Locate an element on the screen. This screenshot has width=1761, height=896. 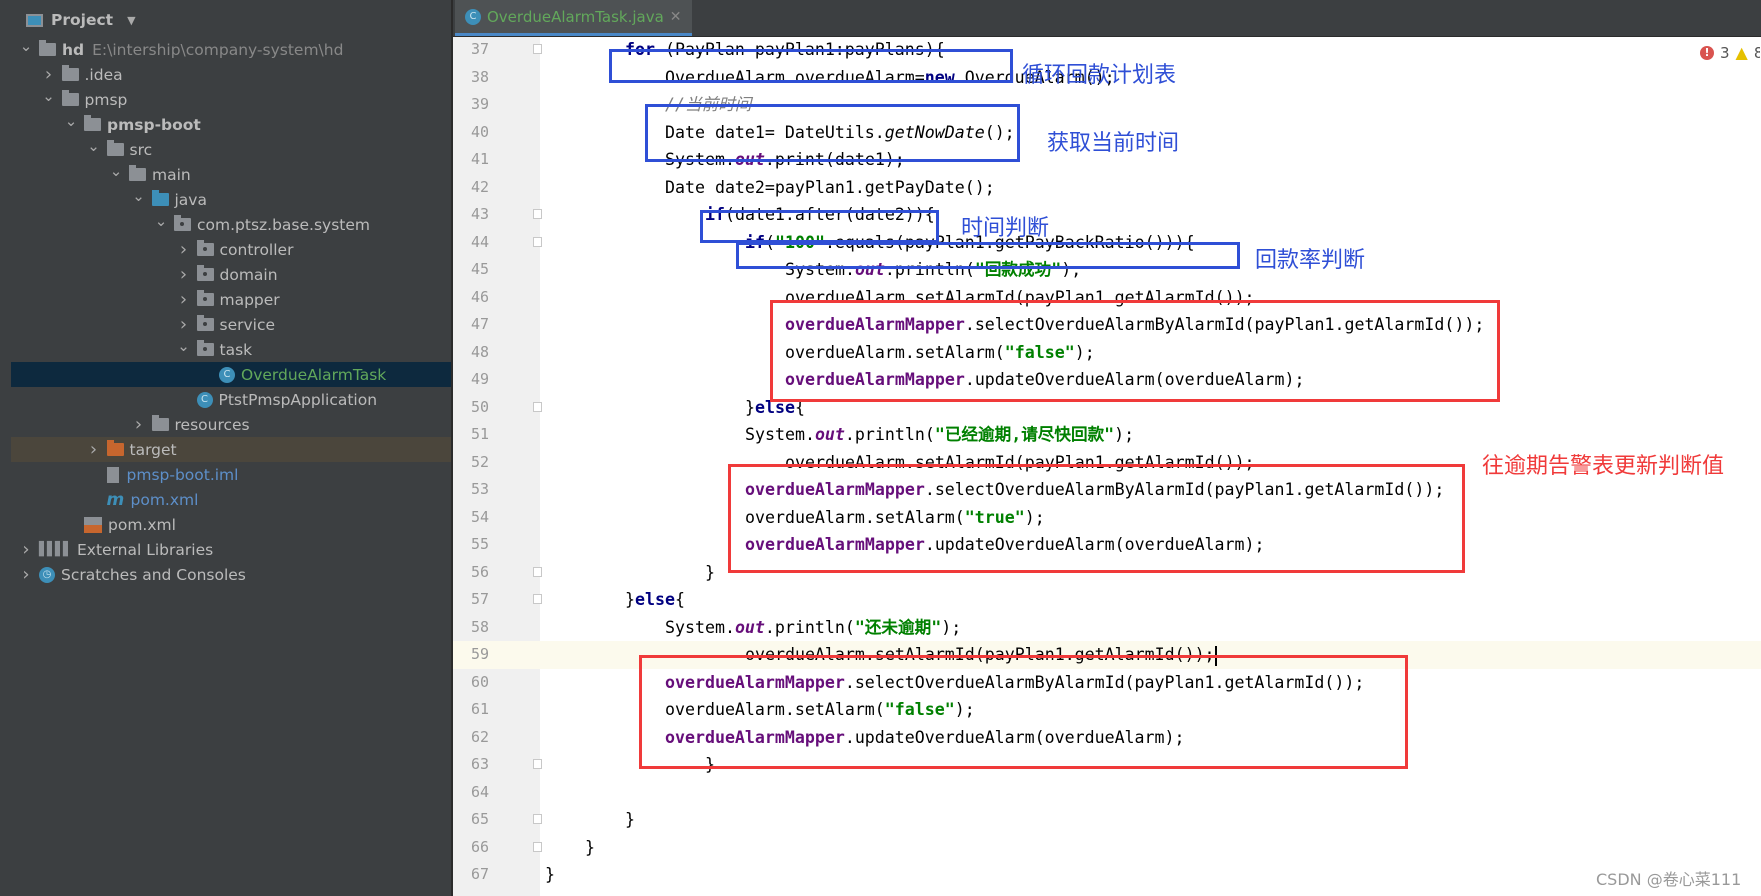
line-number: 46 is located at coordinates (471, 298).